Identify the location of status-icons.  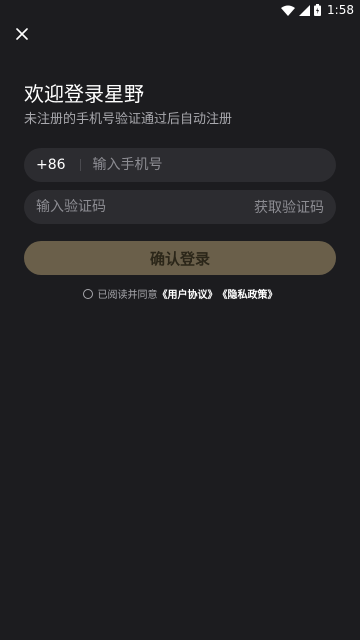
(301, 10).